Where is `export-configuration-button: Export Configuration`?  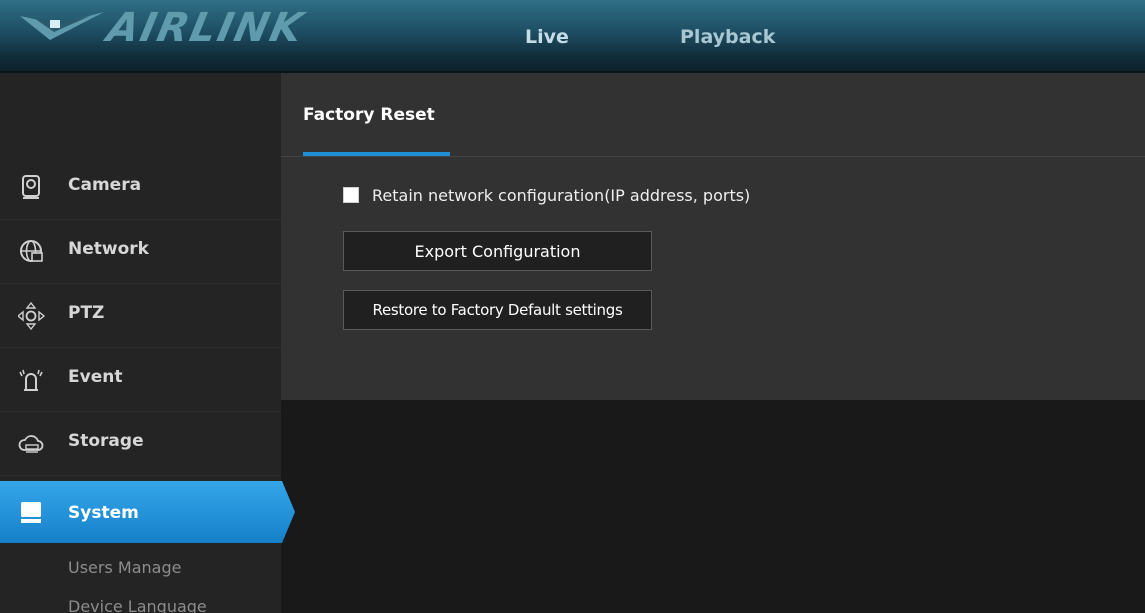
export-configuration-button: Export Configuration is located at coordinates (497, 251).